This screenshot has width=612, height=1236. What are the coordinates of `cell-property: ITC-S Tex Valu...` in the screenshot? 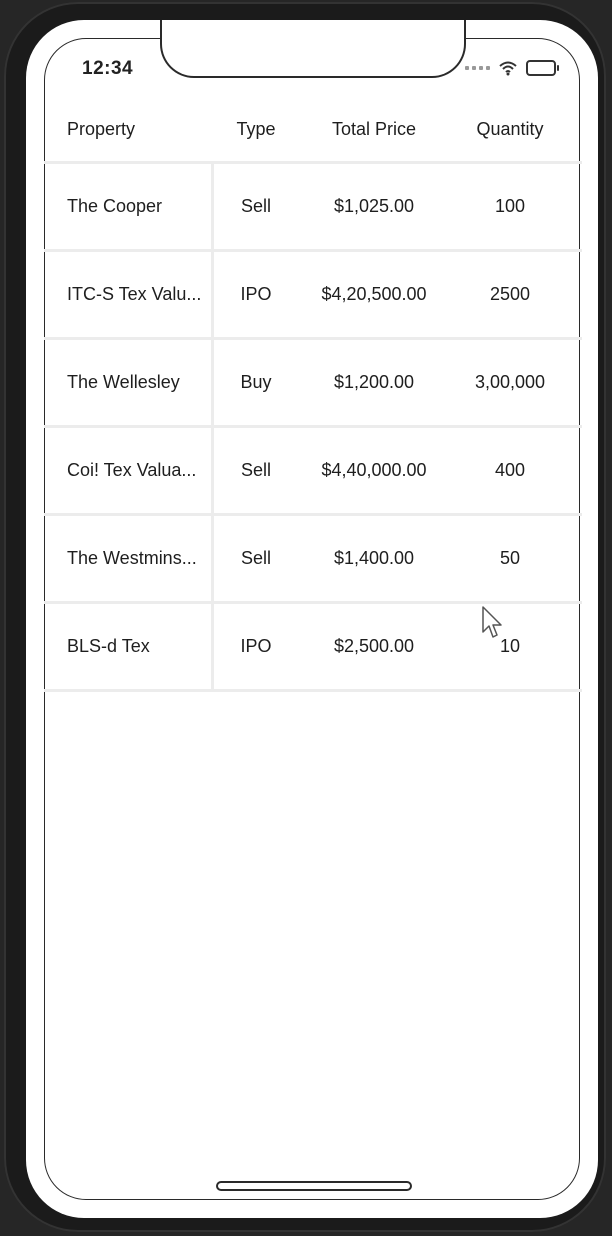 It's located at (129, 294).